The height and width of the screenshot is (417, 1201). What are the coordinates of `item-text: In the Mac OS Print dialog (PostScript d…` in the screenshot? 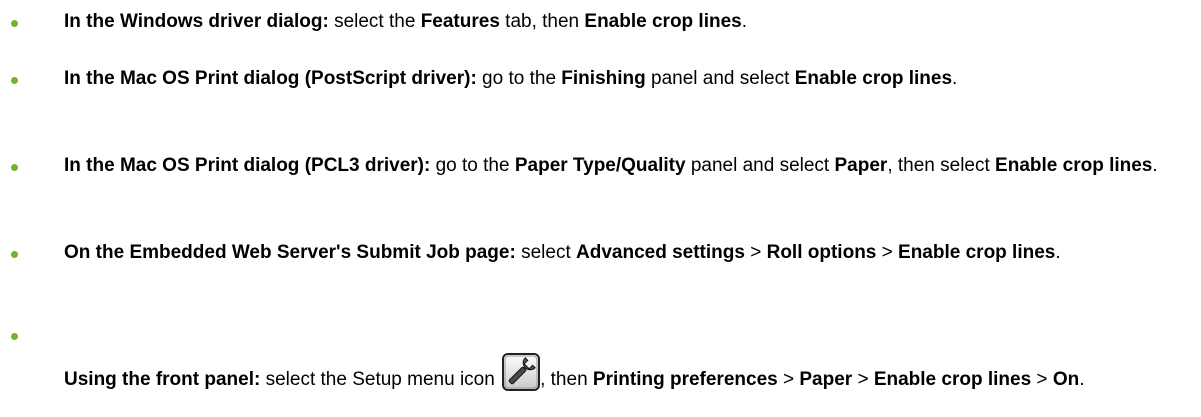 It's located at (511, 78).